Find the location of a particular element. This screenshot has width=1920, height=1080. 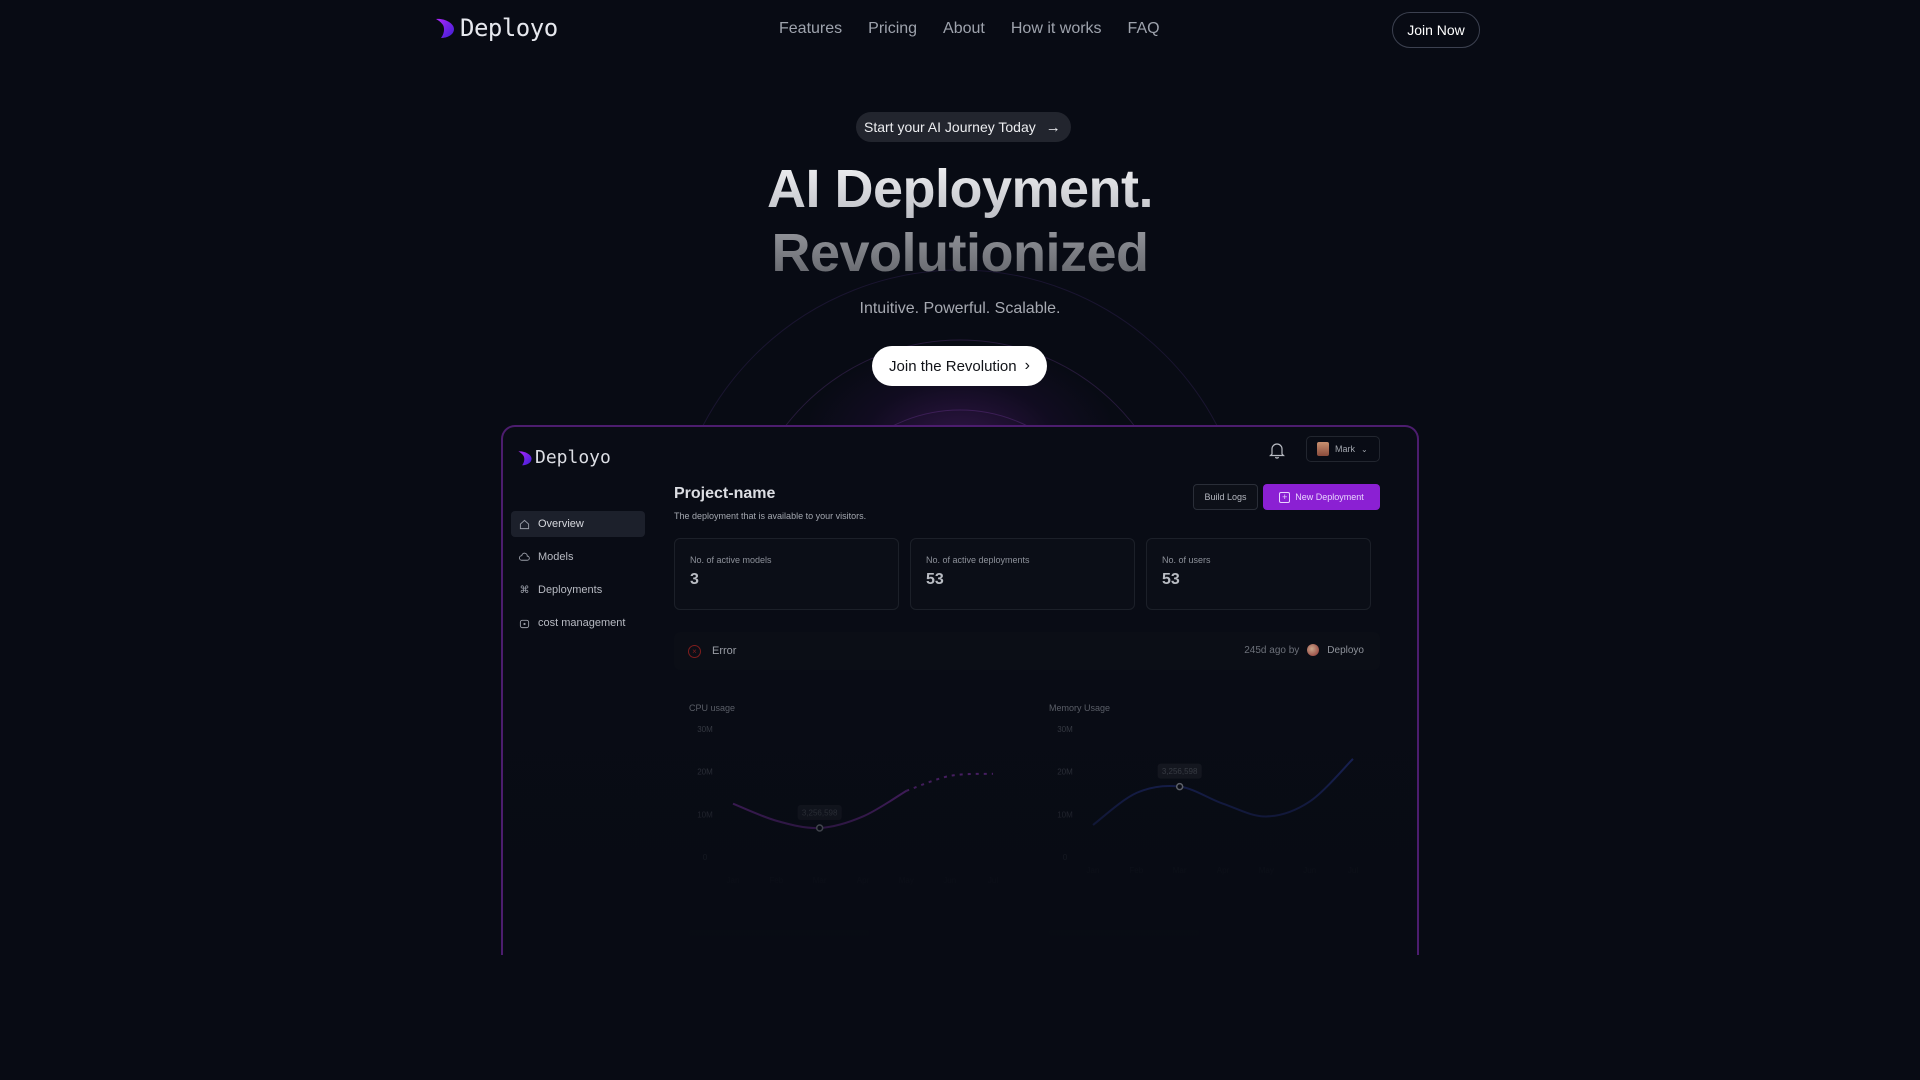

cloud-icon is located at coordinates (524, 556).